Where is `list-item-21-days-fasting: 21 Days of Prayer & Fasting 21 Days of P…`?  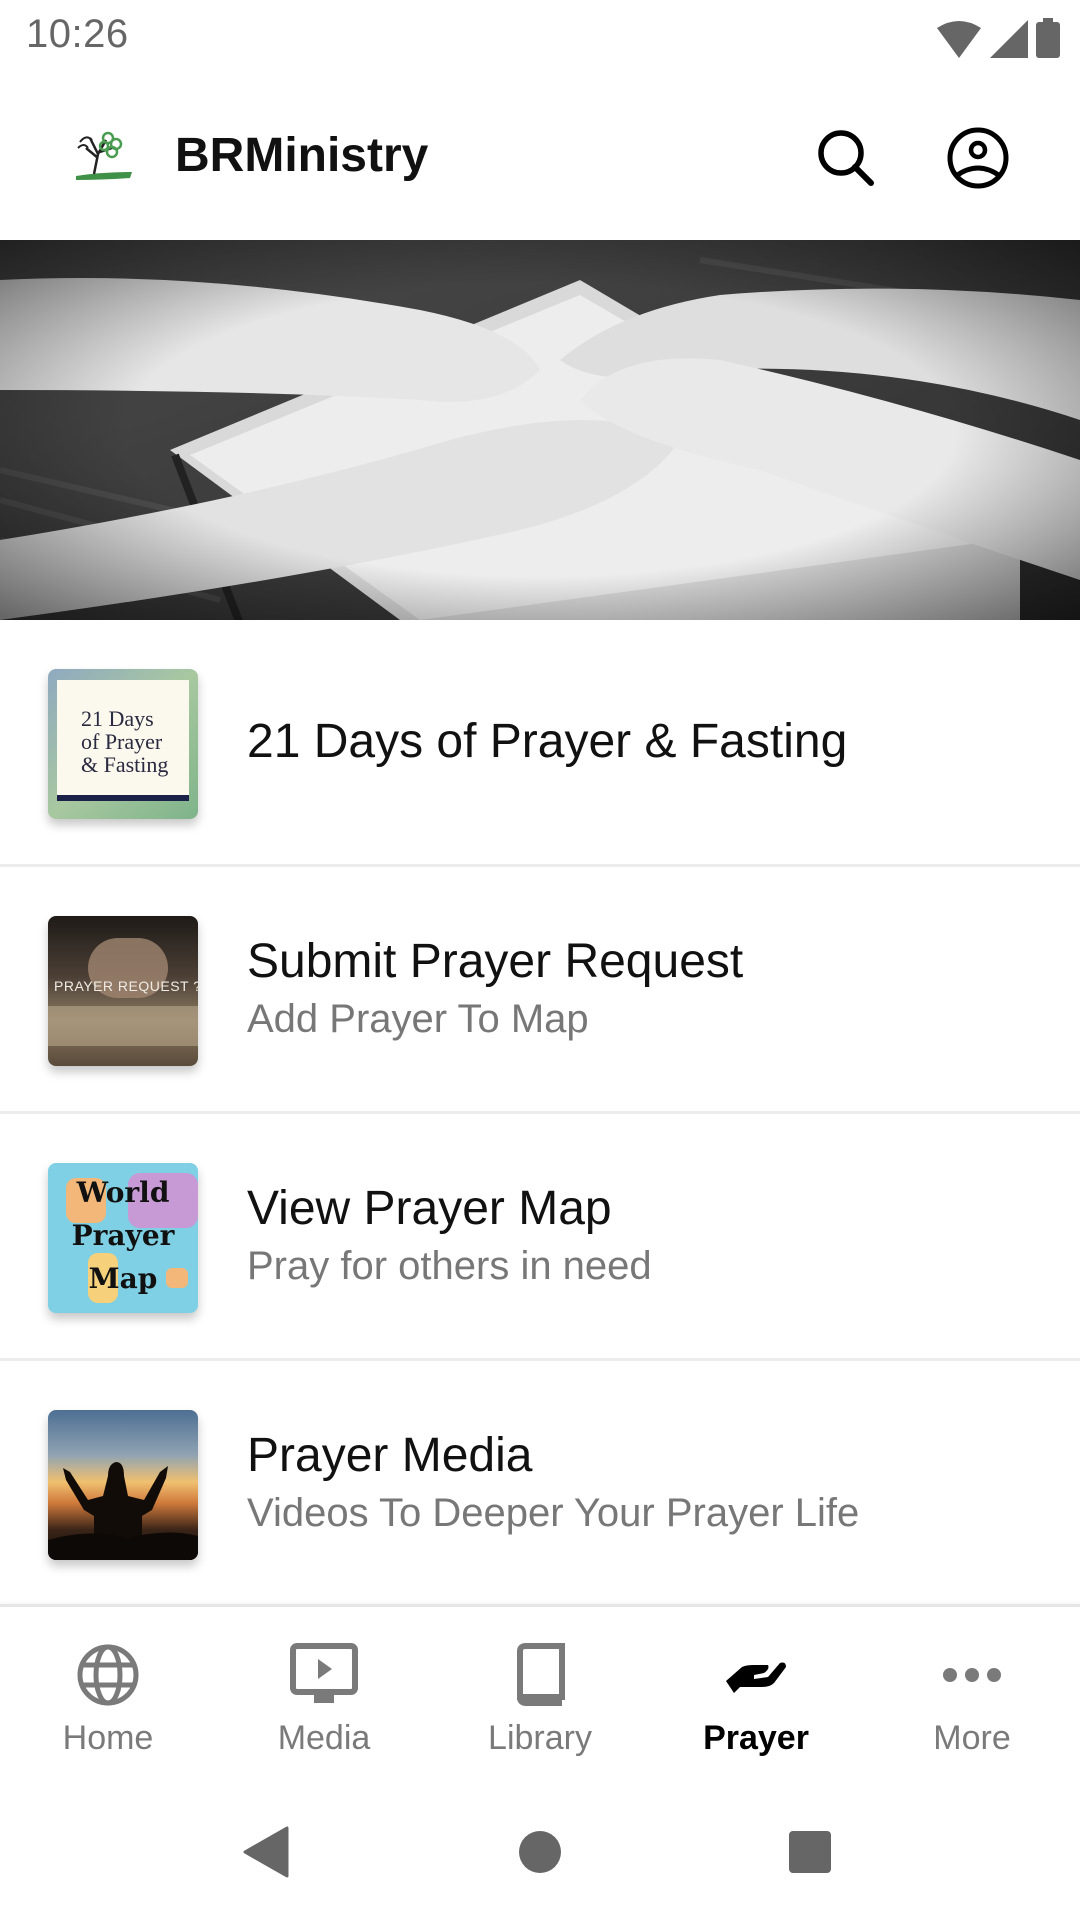 list-item-21-days-fasting: 21 Days of Prayer & Fasting 21 Days of P… is located at coordinates (540, 743).